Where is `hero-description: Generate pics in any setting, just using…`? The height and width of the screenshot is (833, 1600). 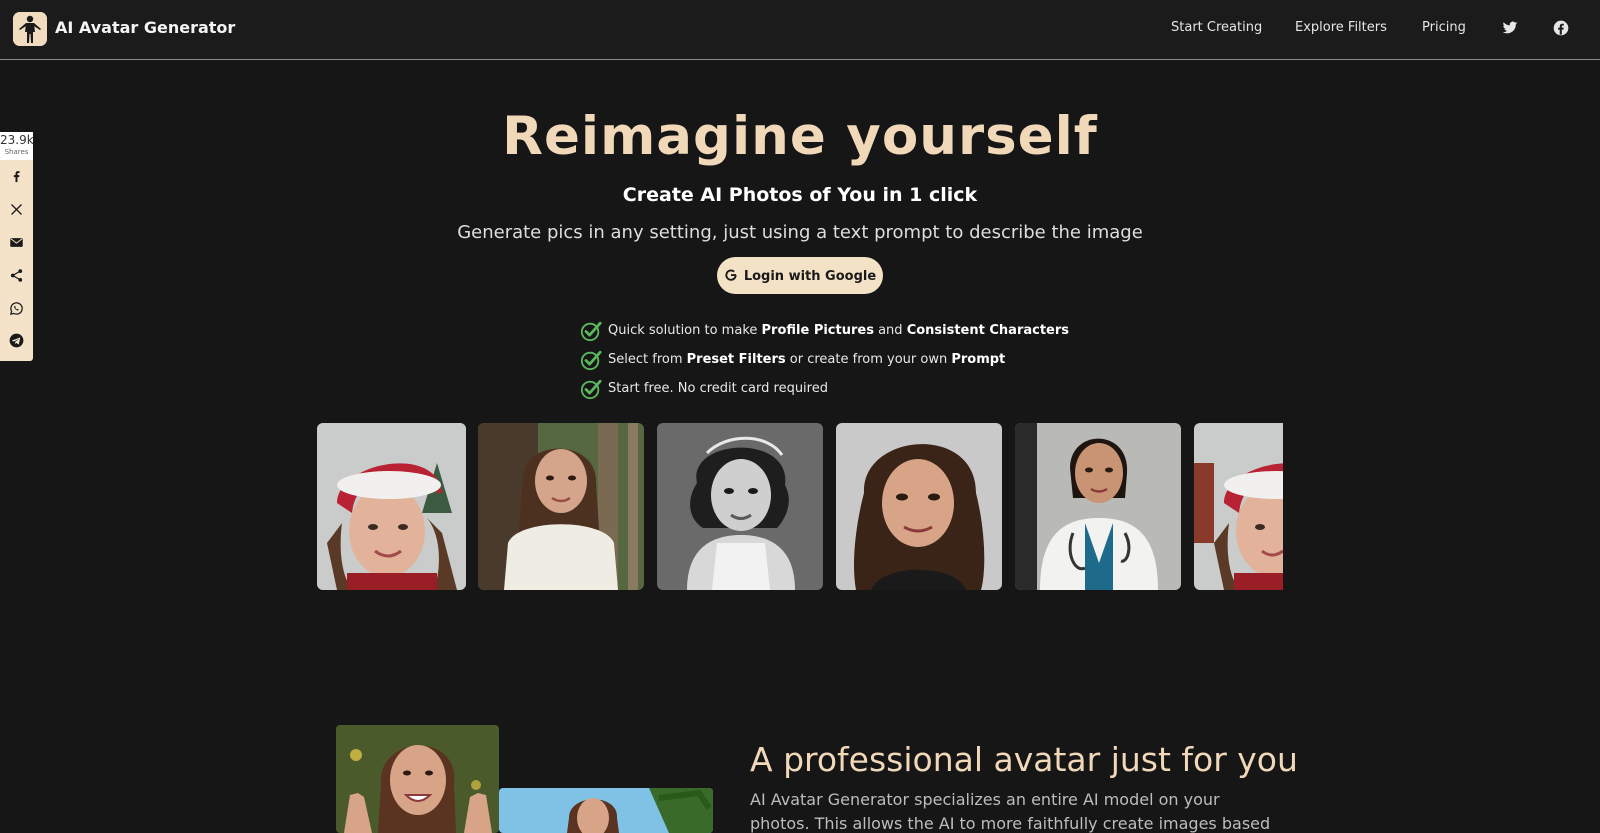
hero-description: Generate pics in any setting, just using… is located at coordinates (800, 232).